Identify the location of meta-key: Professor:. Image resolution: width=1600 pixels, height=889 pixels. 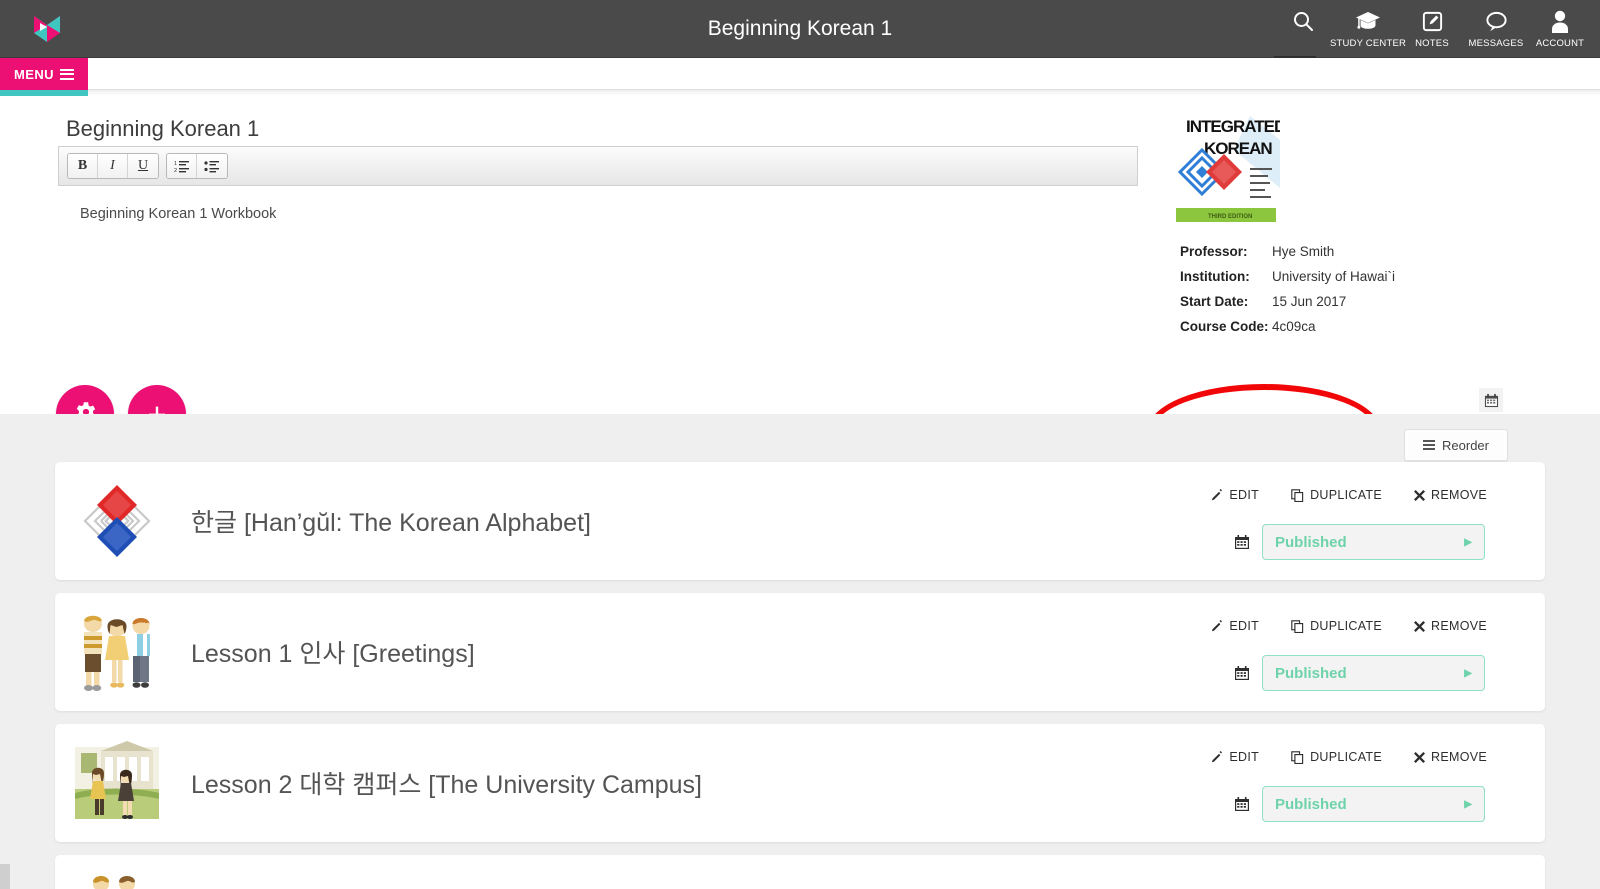
(1214, 251).